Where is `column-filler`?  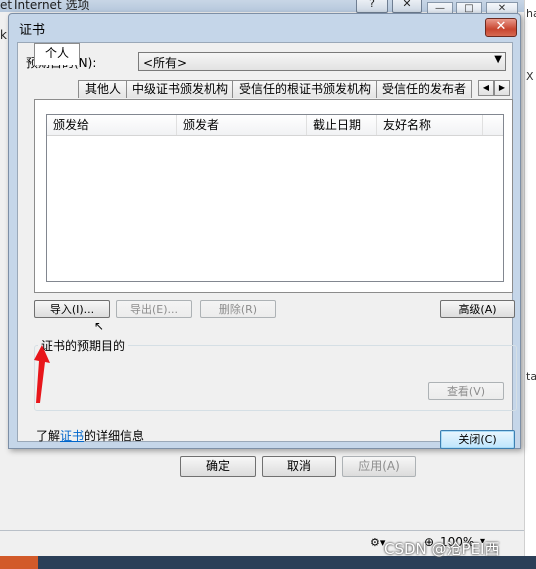
column-filler is located at coordinates (493, 125).